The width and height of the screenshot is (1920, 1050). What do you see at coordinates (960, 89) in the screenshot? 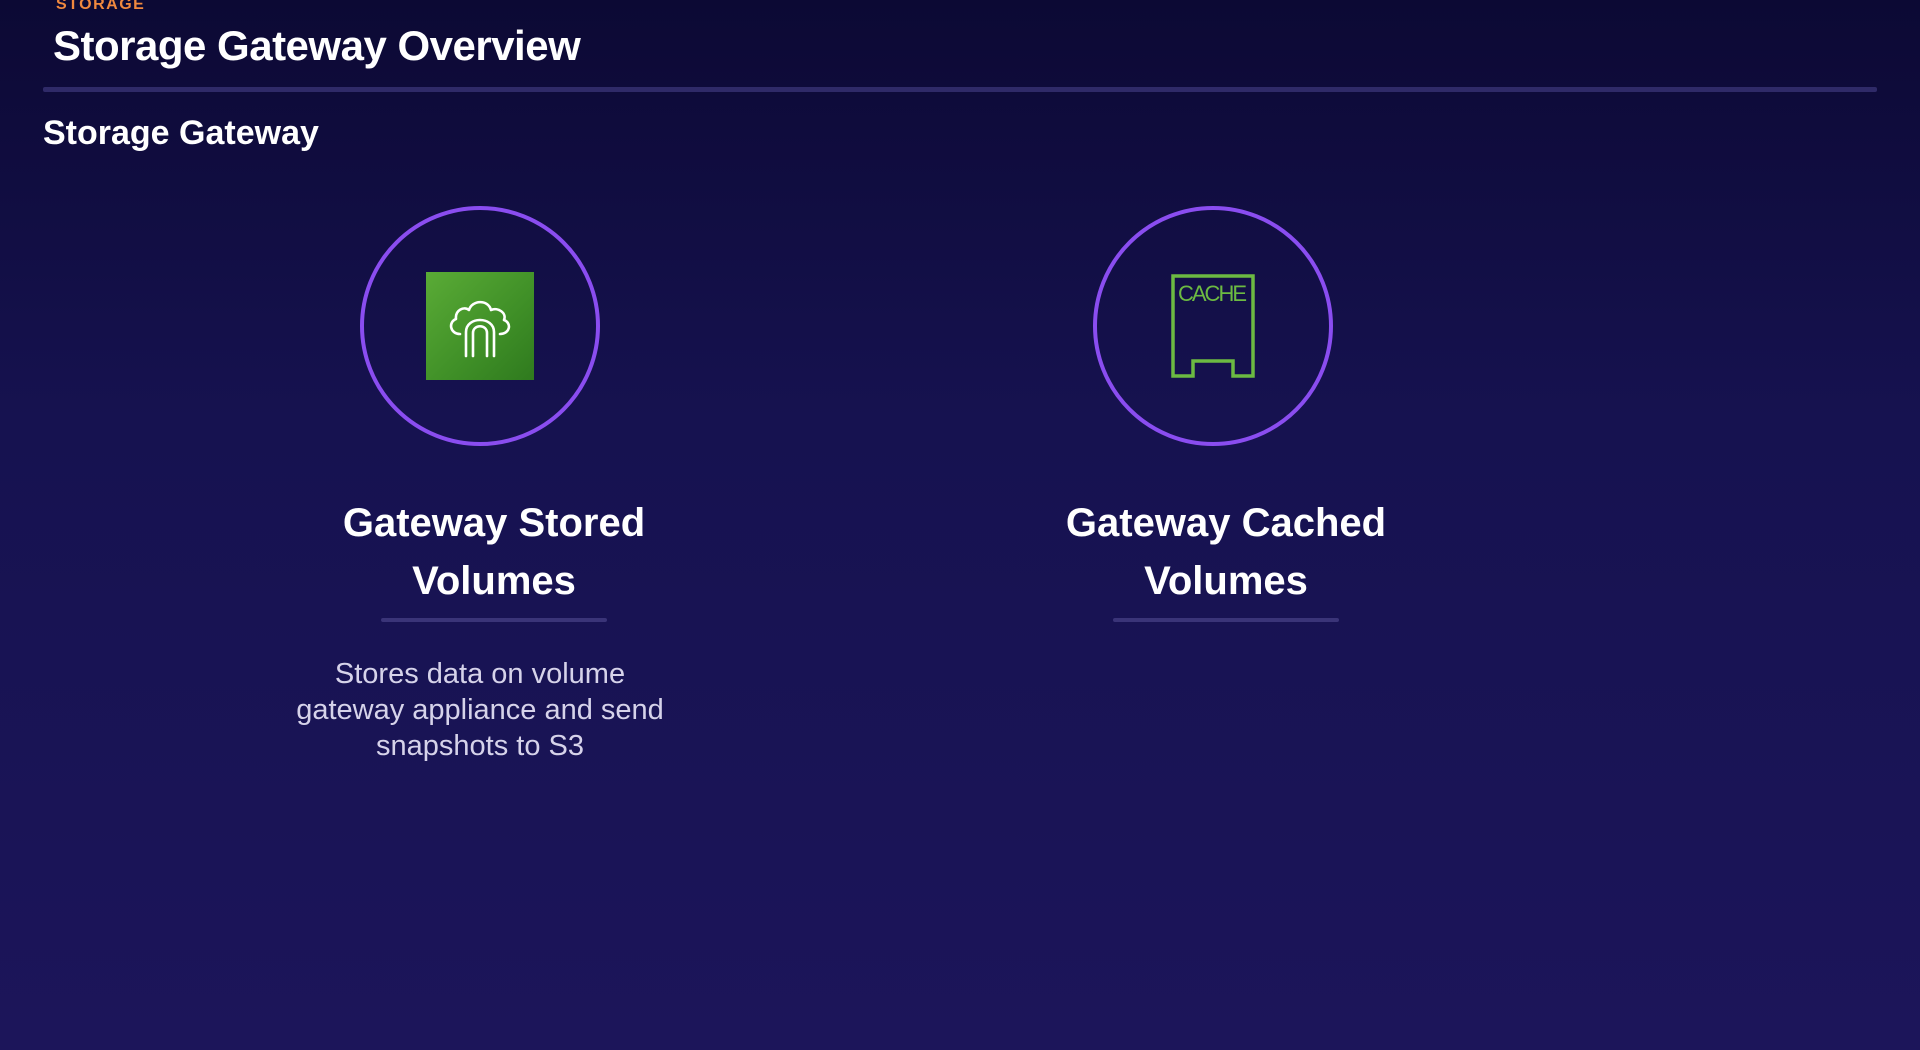
I see `title-divider` at bounding box center [960, 89].